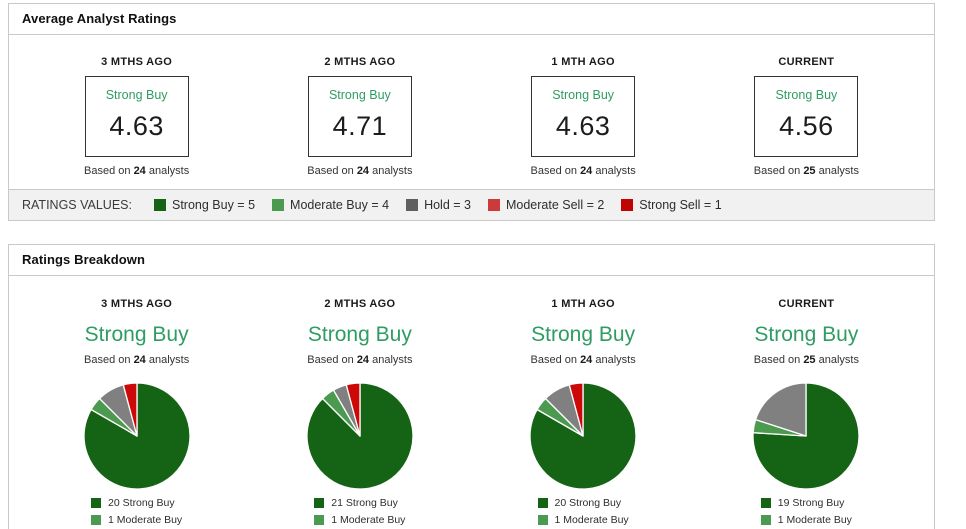 The image size is (966, 529). I want to click on rating-box: Strong Buy 4.71, so click(359, 116).